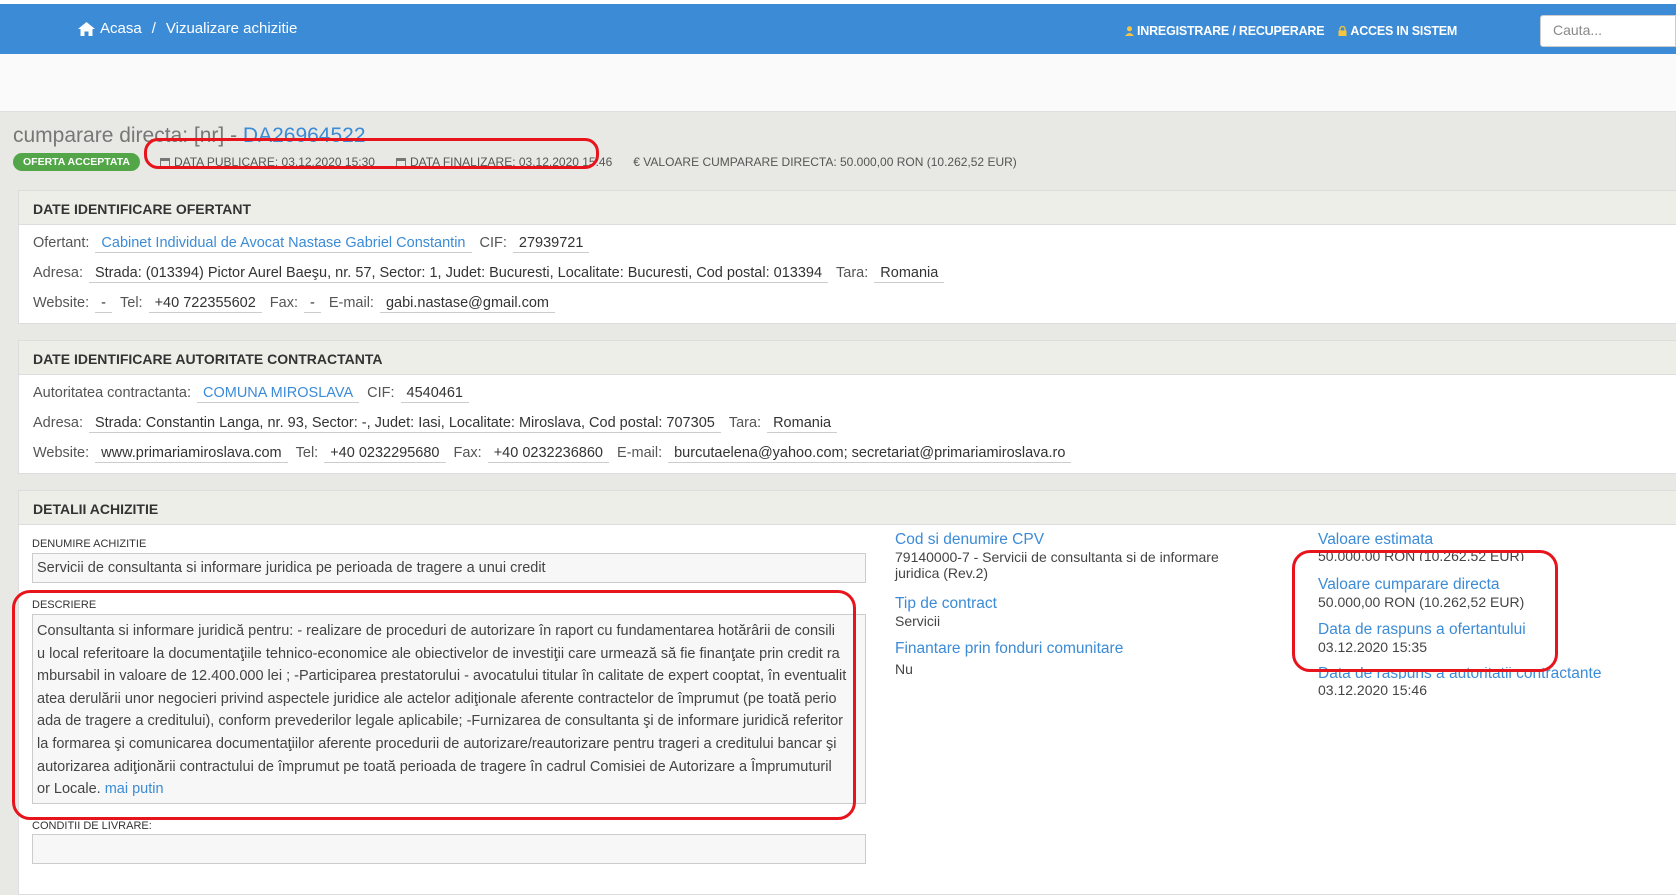 The height and width of the screenshot is (895, 1676). Describe the element at coordinates (970, 539) in the screenshot. I see `cpv-label: Cod si denumire CPV` at that location.